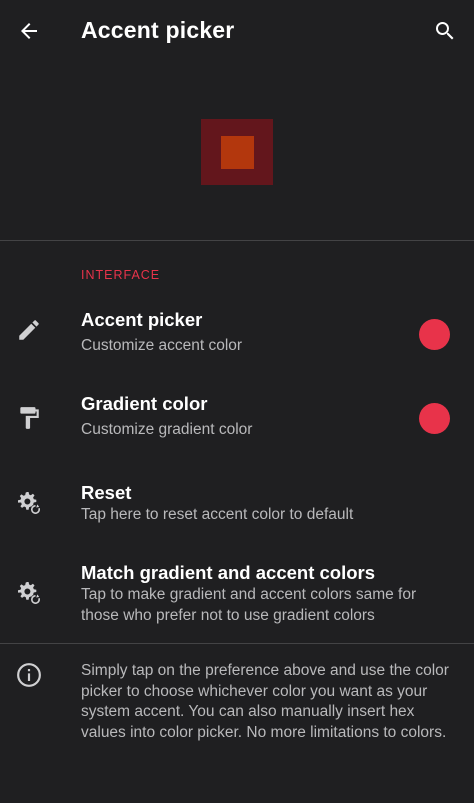  I want to click on page-title: Accent picker, so click(158, 30).